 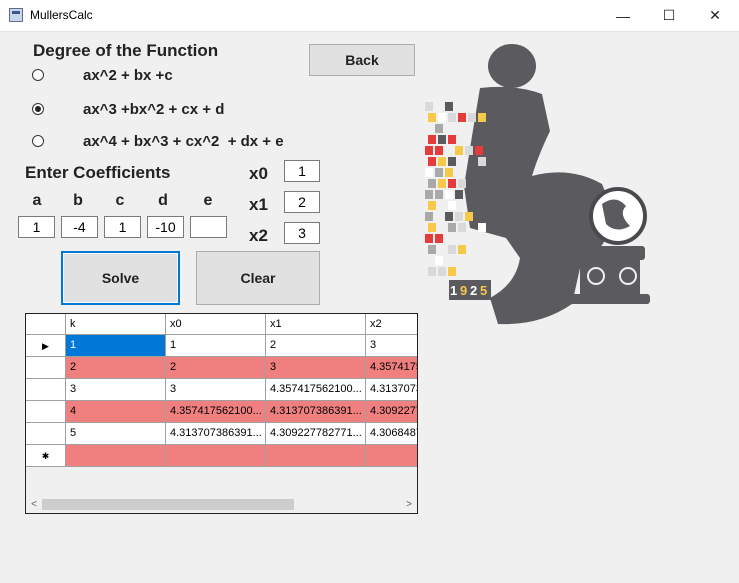 I want to click on degree-4-radio, so click(x=38, y=141).